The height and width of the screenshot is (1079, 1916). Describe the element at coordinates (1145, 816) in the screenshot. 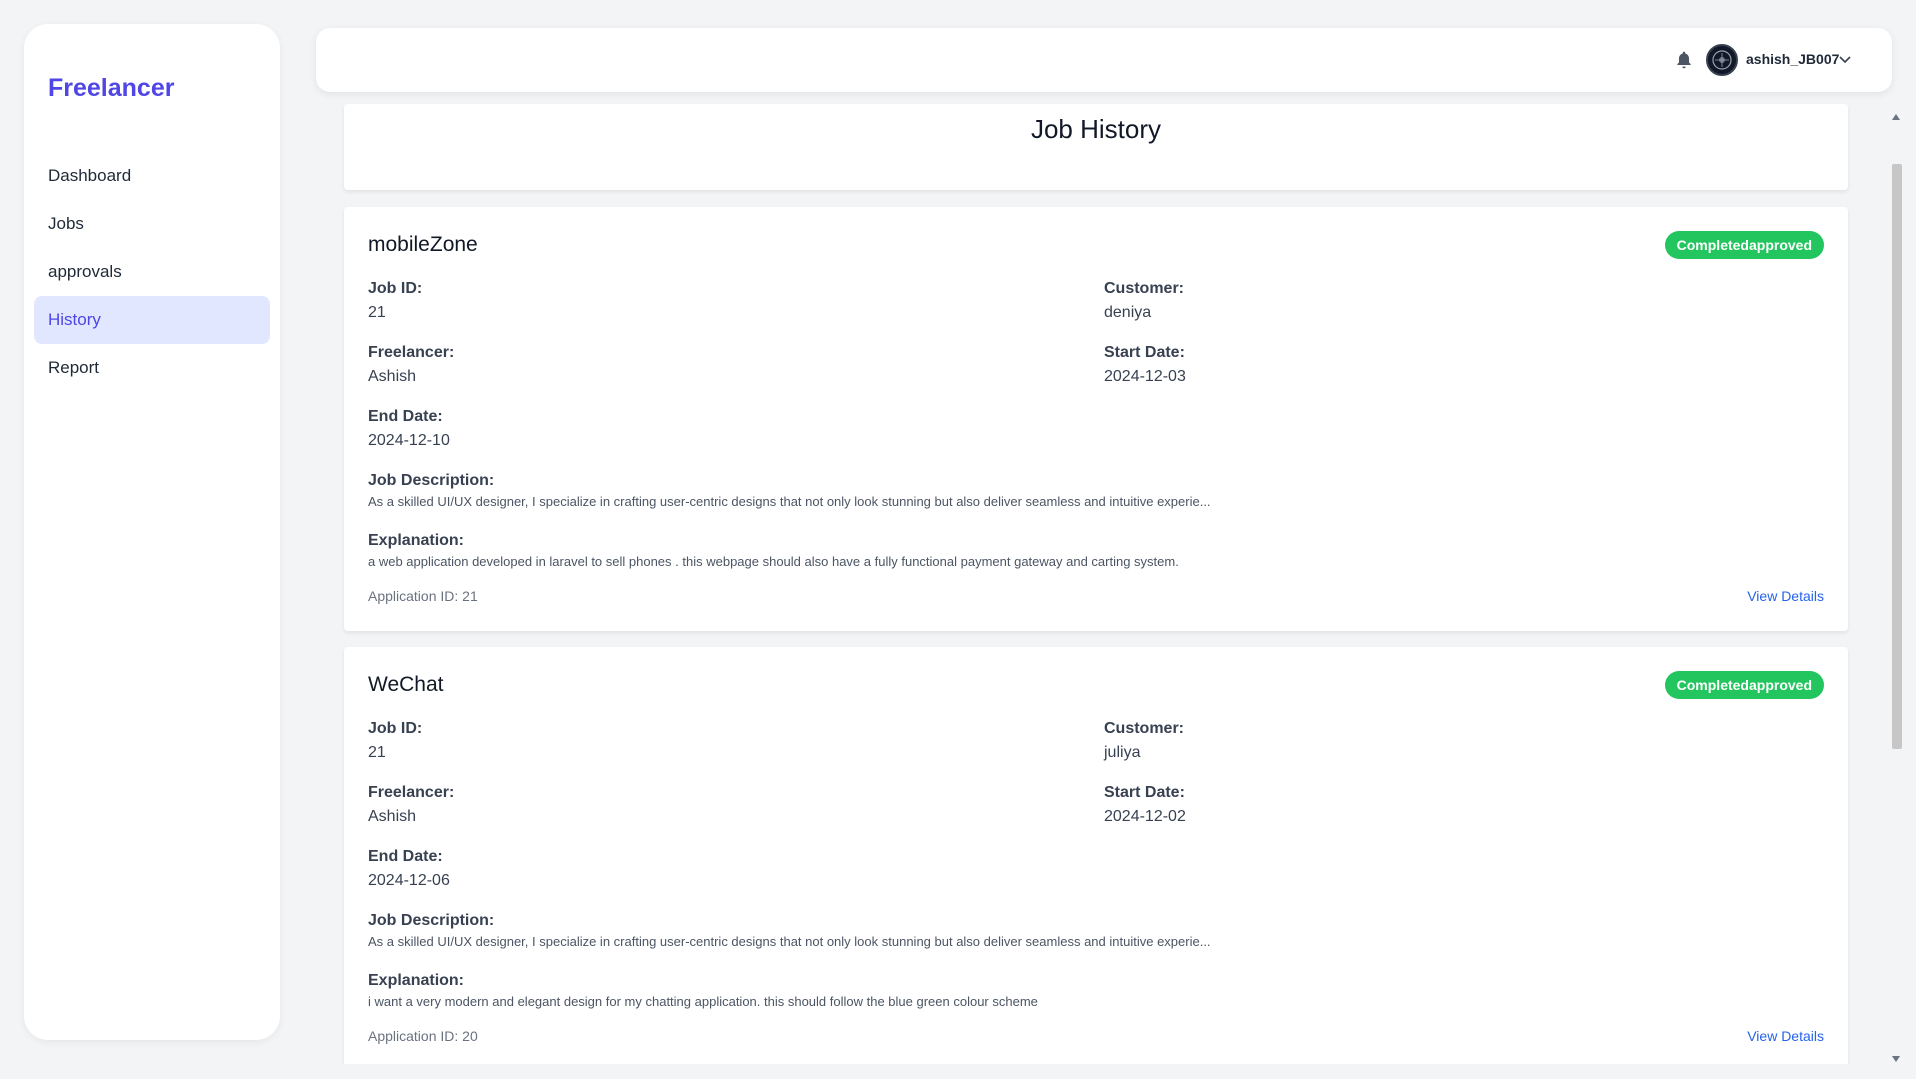

I see `start-date-value: 2024-12-02` at that location.